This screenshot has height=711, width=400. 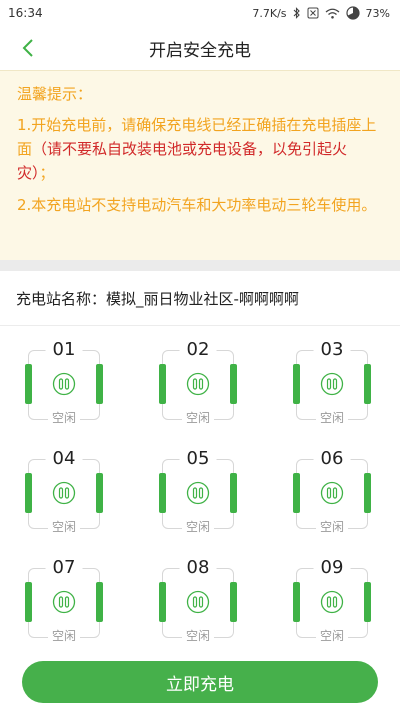 I want to click on port-number: 03, so click(x=332, y=350).